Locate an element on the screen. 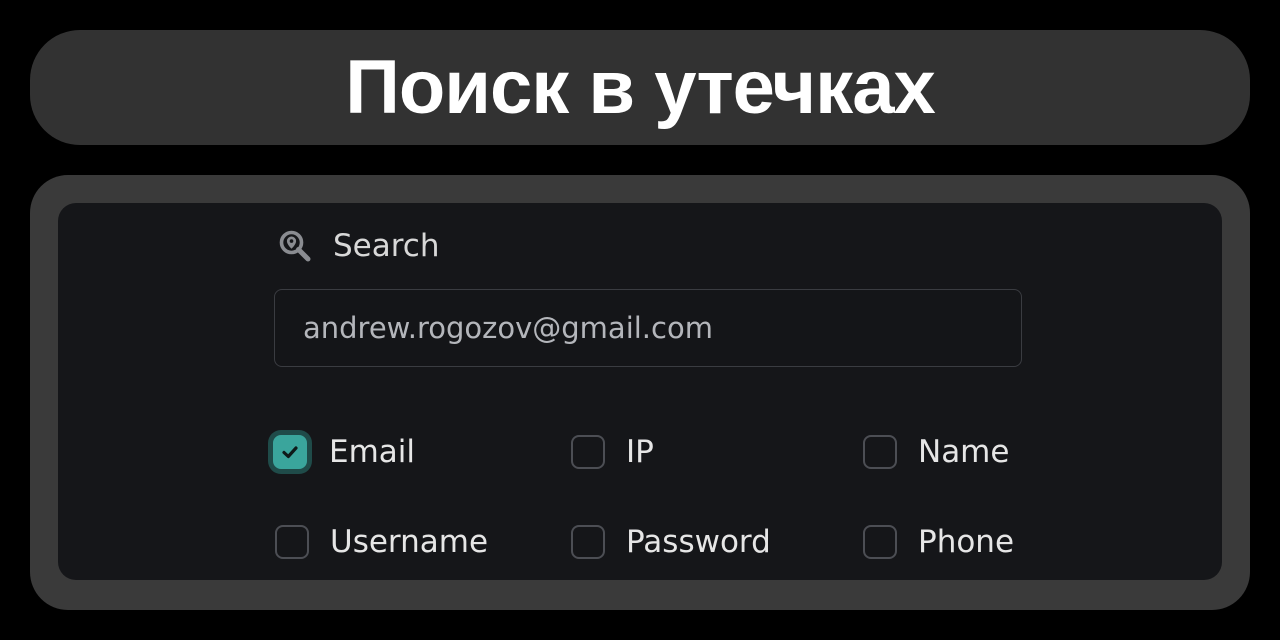 This screenshot has width=1280, height=640. name-label: Name is located at coordinates (964, 452).